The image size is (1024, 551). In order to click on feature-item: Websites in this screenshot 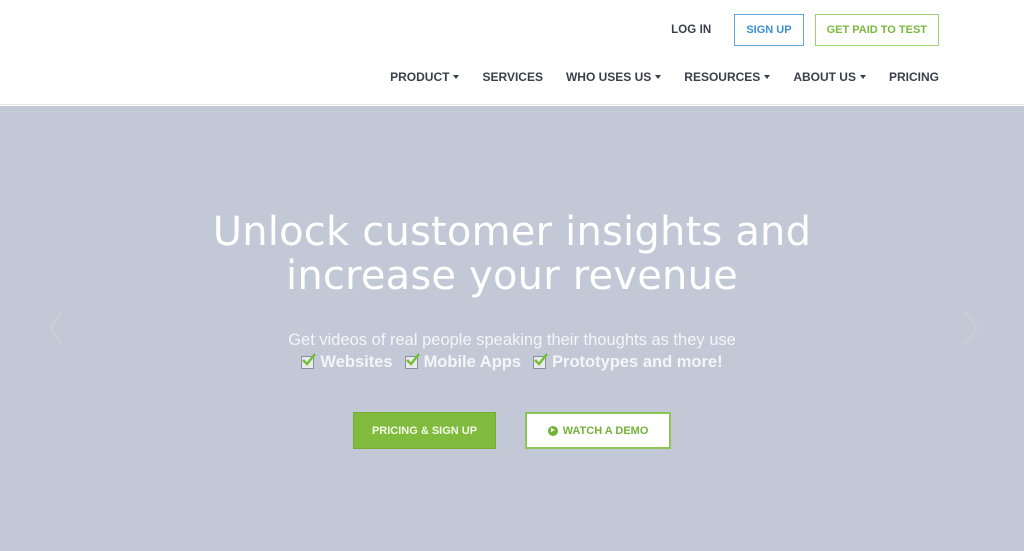, I will do `click(347, 362)`.